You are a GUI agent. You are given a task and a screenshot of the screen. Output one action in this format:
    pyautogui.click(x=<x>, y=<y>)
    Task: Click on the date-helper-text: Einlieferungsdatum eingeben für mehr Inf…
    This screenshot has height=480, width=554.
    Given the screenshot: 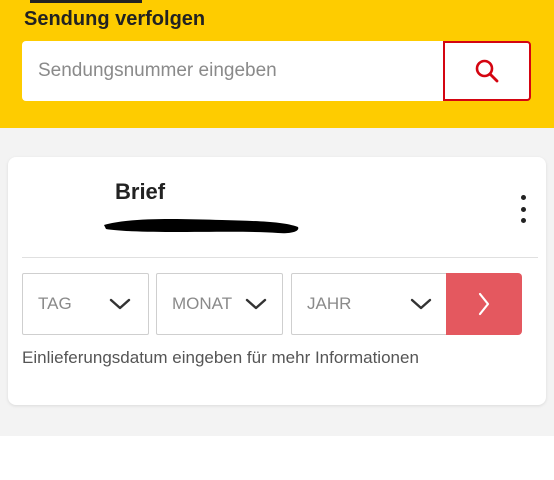 What is the action you would take?
    pyautogui.click(x=220, y=357)
    